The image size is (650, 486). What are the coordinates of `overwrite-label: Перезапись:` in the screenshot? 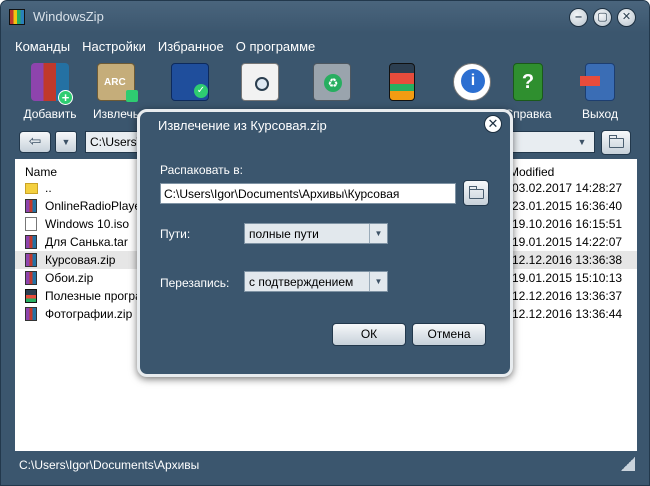 It's located at (195, 283).